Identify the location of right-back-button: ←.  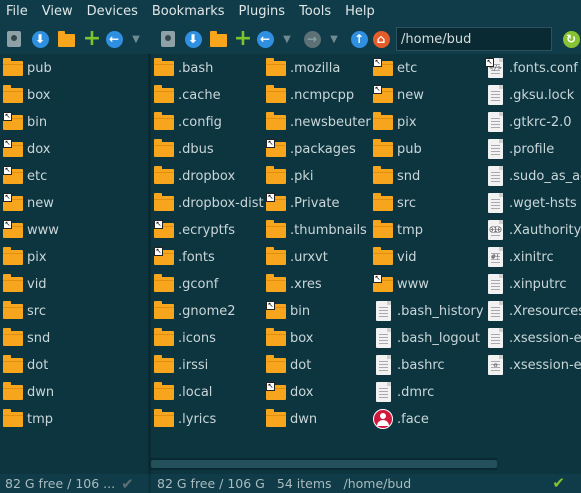
(265, 39).